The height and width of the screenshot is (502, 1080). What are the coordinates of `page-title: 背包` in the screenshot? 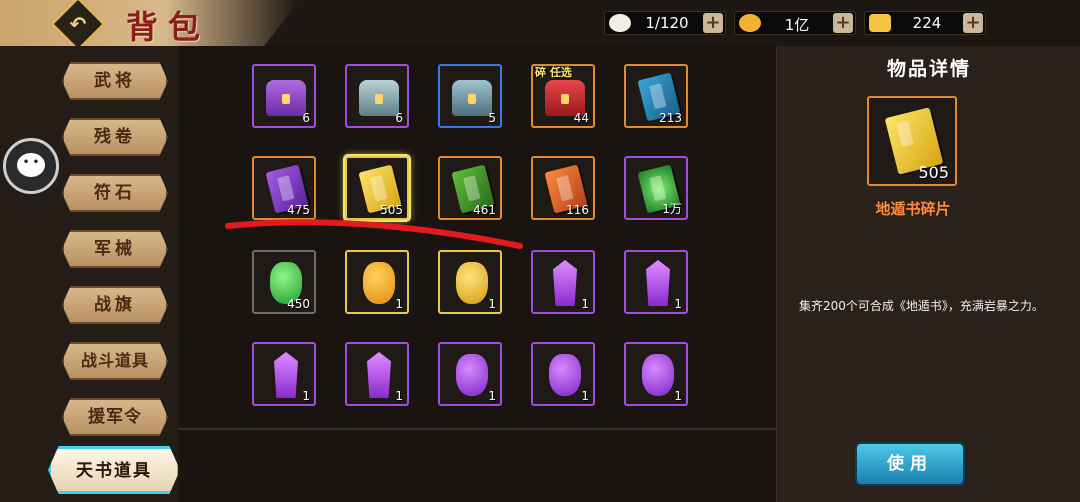 It's located at (168, 27).